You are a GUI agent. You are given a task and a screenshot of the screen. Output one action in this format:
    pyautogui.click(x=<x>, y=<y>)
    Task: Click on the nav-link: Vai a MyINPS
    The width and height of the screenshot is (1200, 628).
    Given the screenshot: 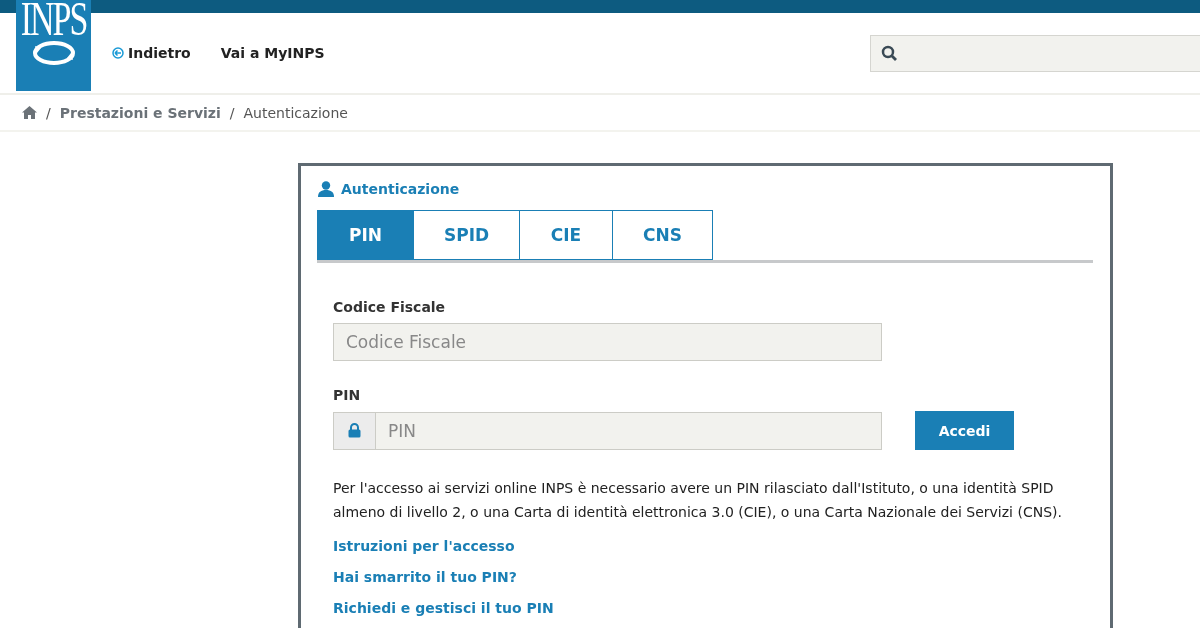 What is the action you would take?
    pyautogui.click(x=272, y=53)
    